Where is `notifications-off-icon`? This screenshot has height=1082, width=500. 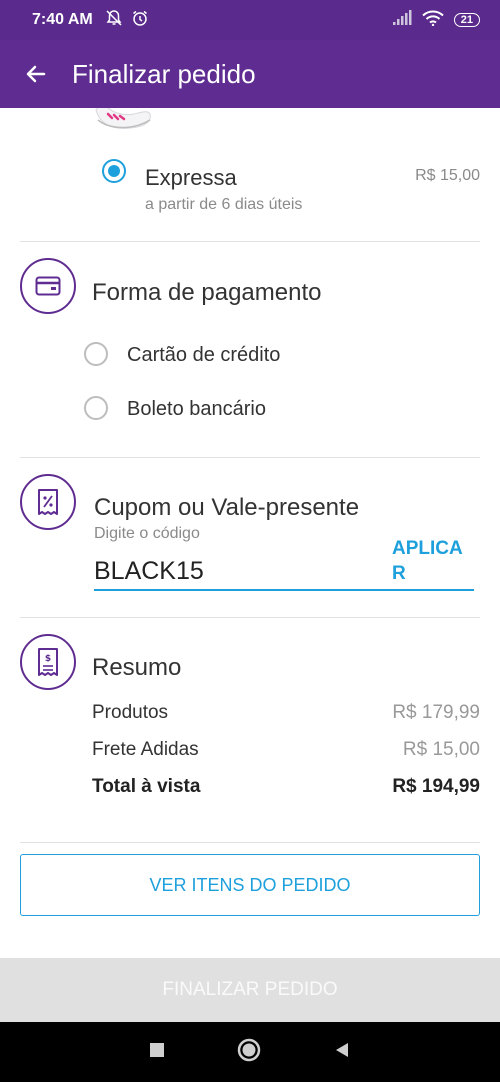
notifications-off-icon is located at coordinates (114, 20).